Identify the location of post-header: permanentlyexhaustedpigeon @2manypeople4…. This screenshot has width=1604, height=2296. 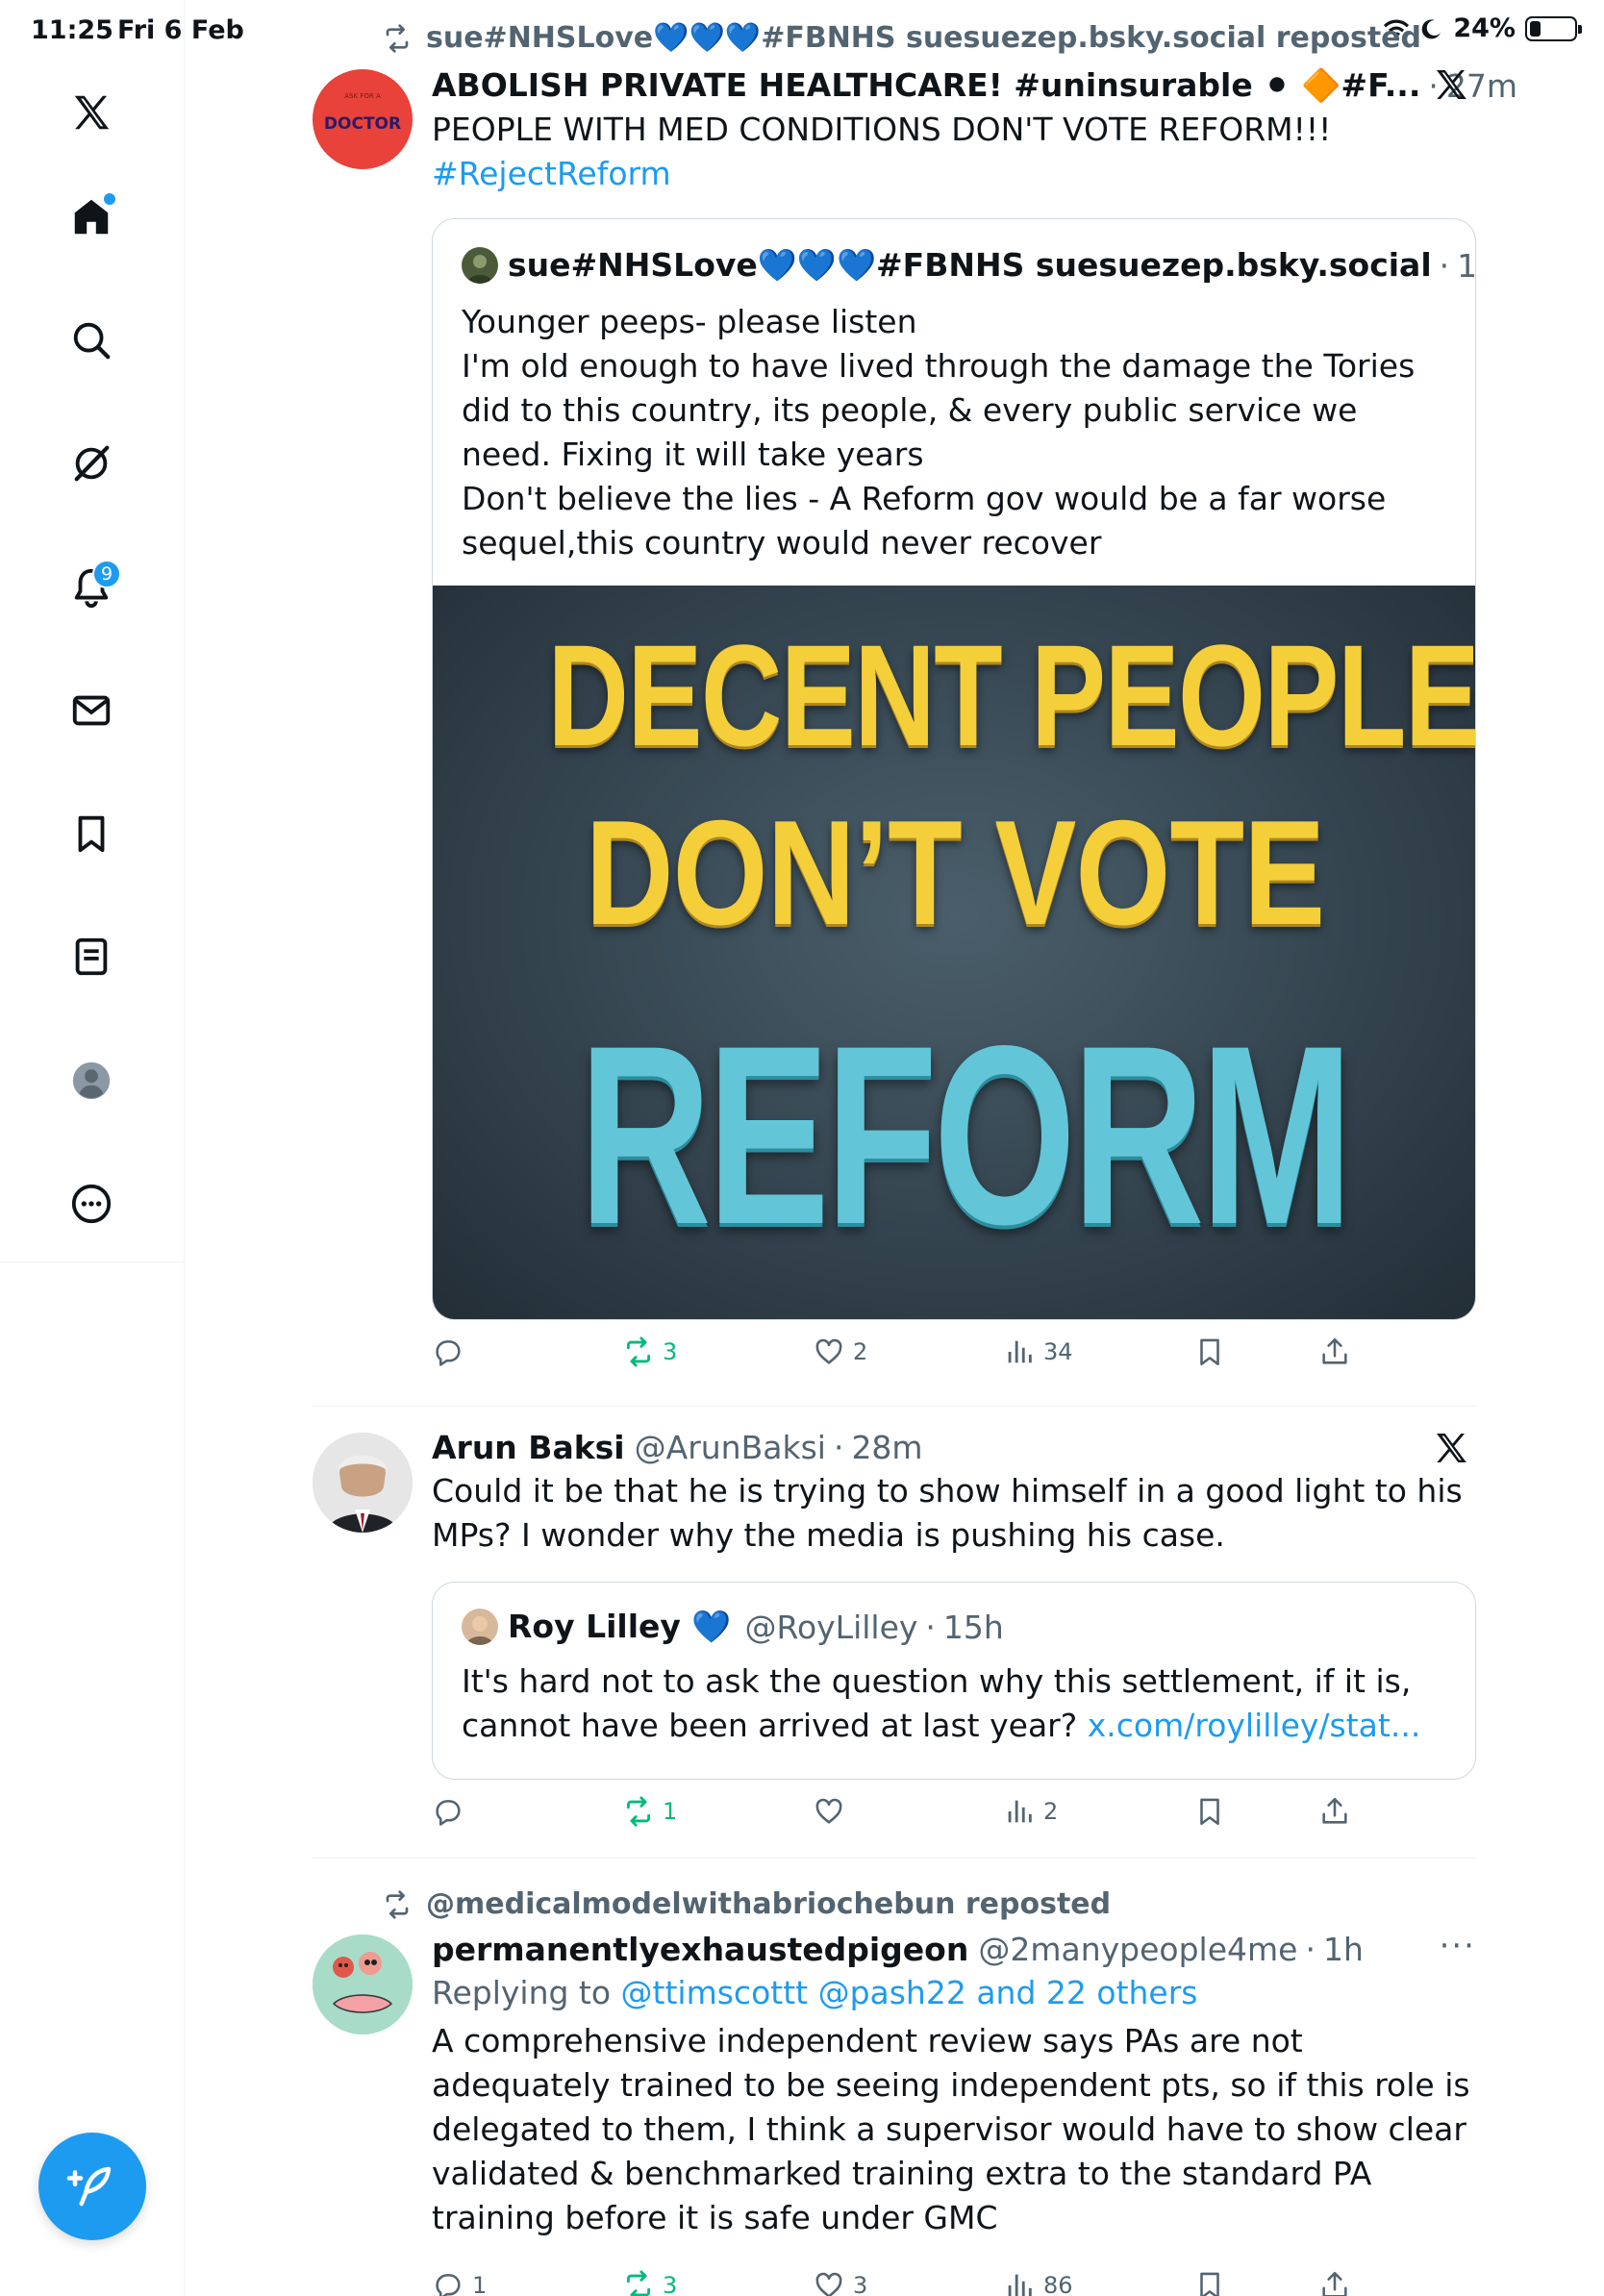
(898, 1949).